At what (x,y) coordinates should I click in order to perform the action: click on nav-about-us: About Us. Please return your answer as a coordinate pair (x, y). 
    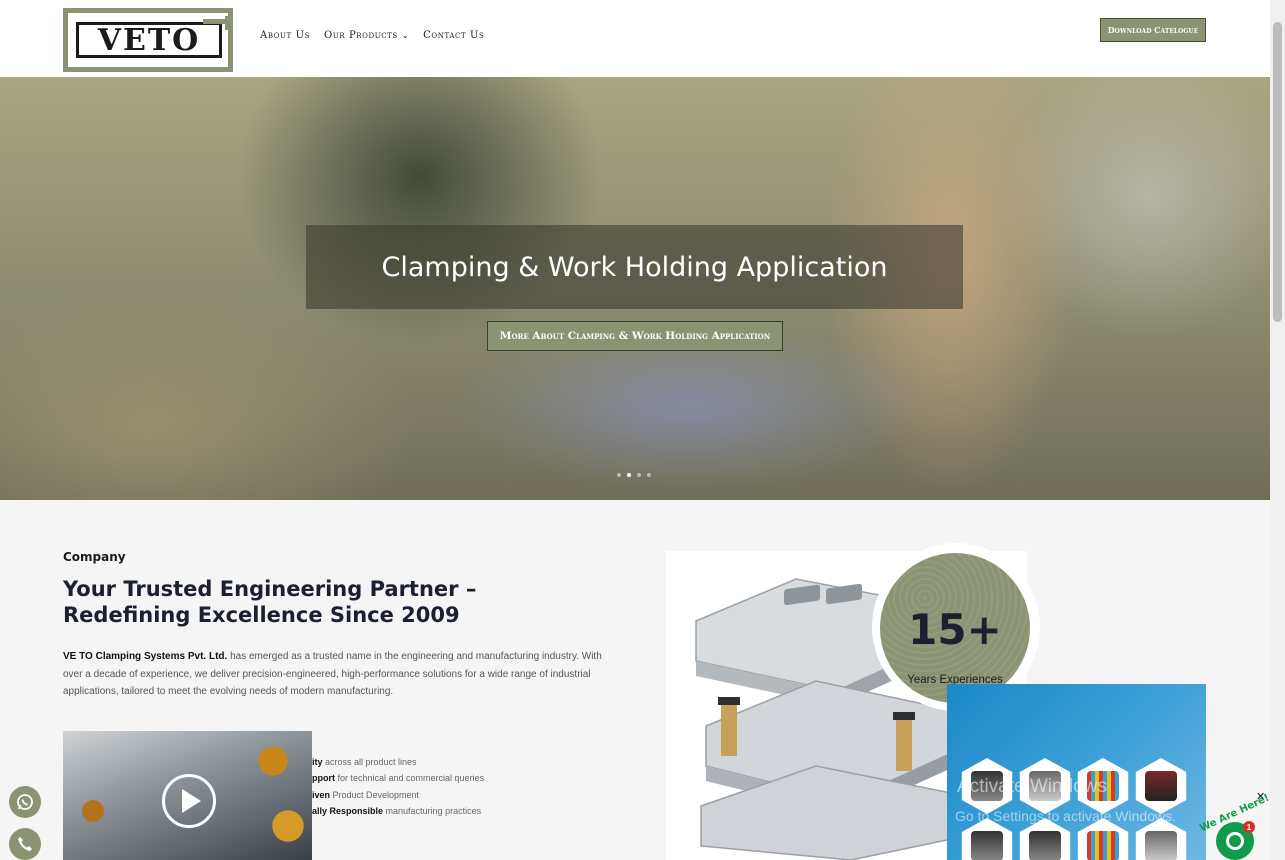
    Looking at the image, I should click on (285, 35).